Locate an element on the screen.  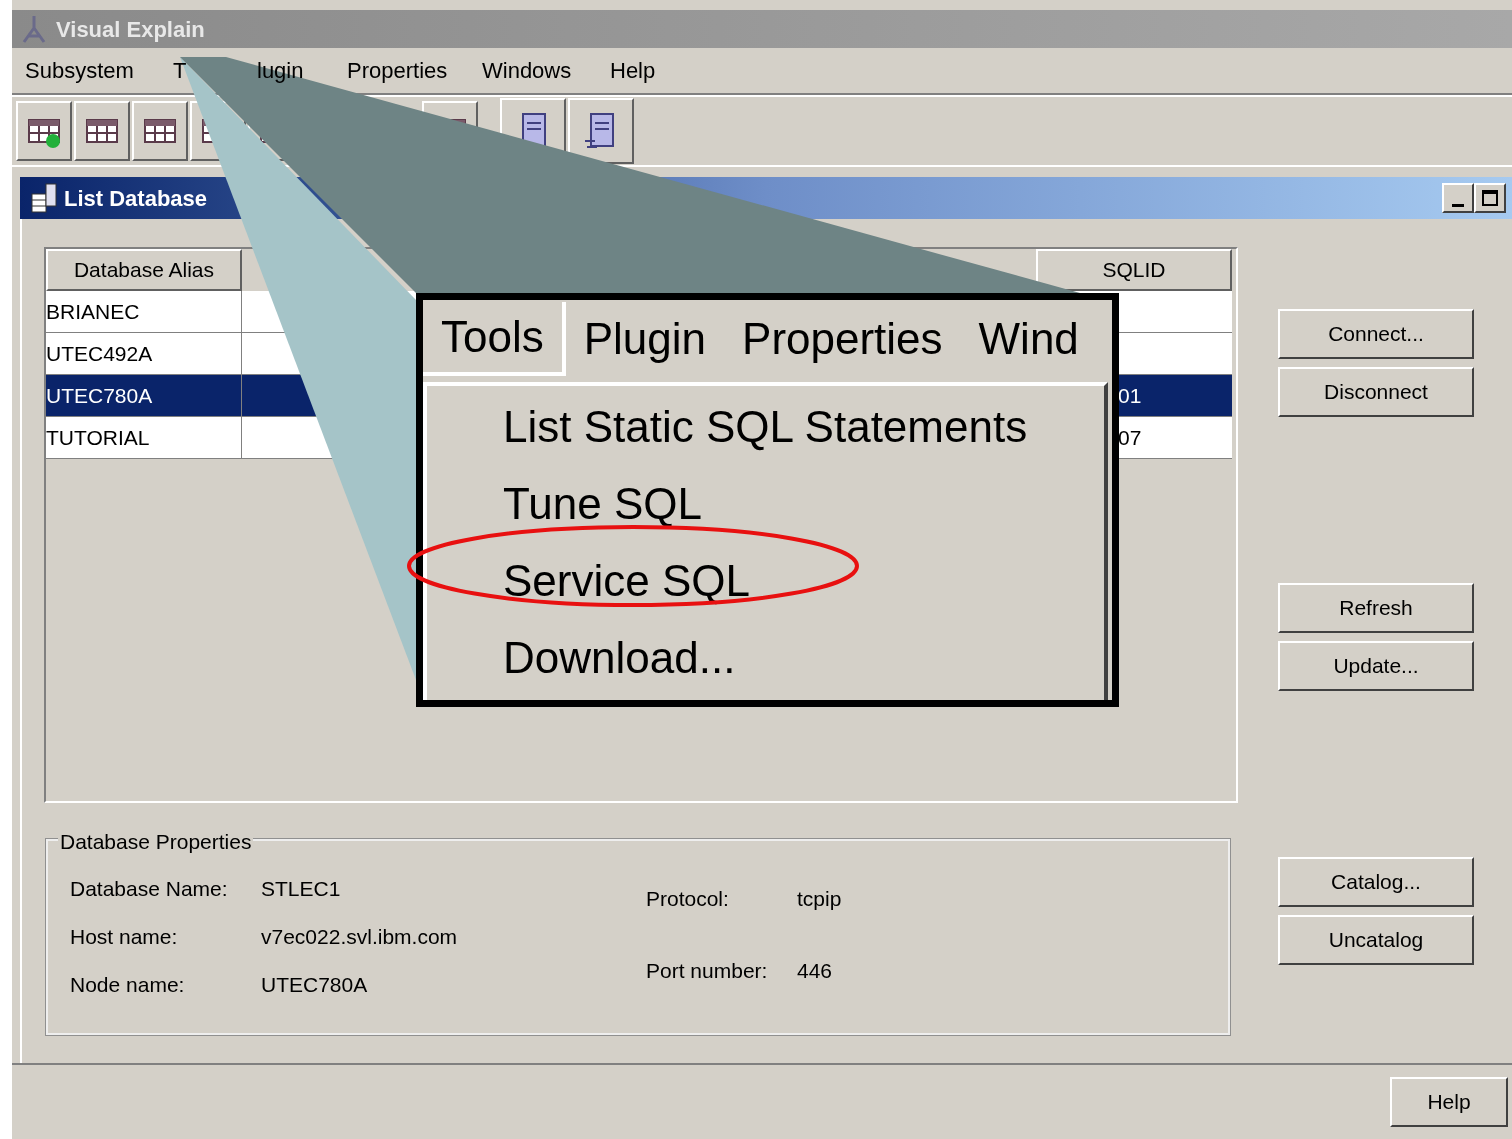
property-label: Node name: is located at coordinates (128, 985).